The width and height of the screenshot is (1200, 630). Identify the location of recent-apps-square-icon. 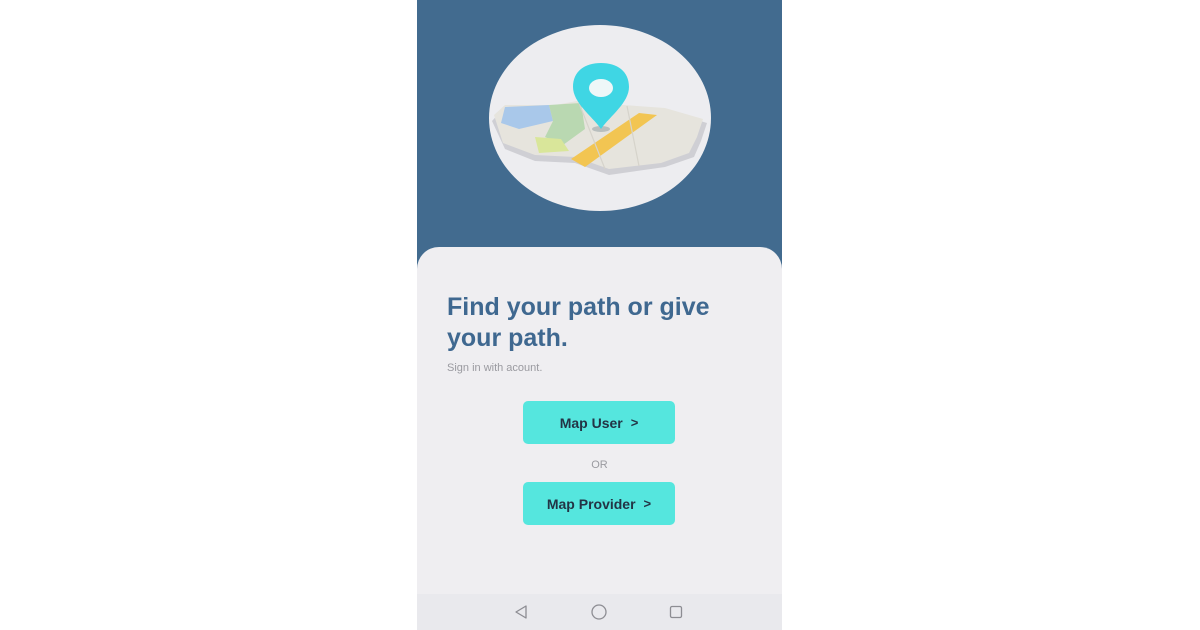
(676, 612).